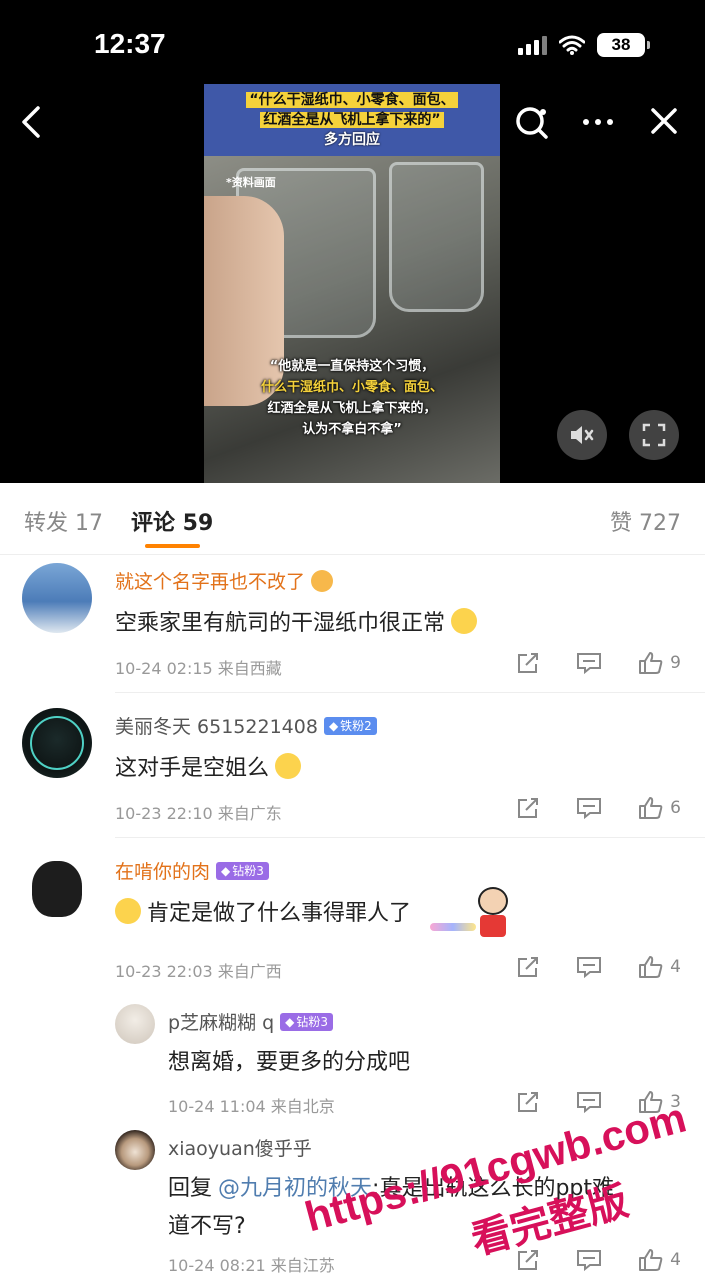 The image size is (705, 1280). What do you see at coordinates (582, 435) in the screenshot?
I see `mute-button` at bounding box center [582, 435].